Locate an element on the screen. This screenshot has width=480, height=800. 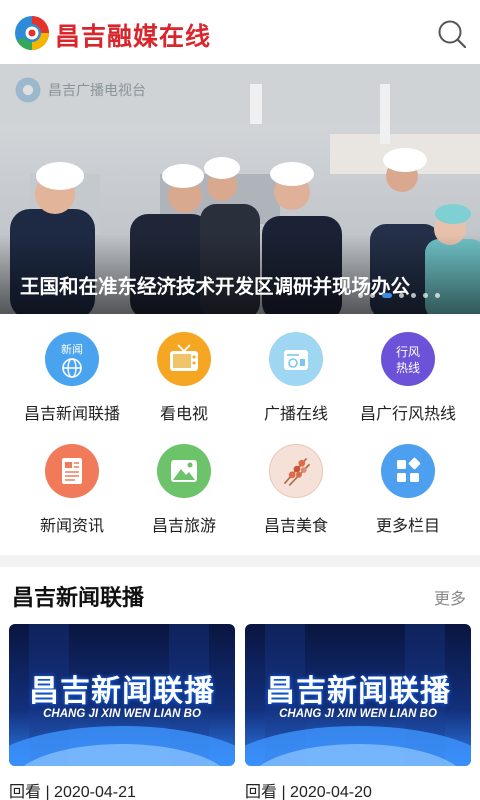
skewer-food-icon is located at coordinates (296, 471).